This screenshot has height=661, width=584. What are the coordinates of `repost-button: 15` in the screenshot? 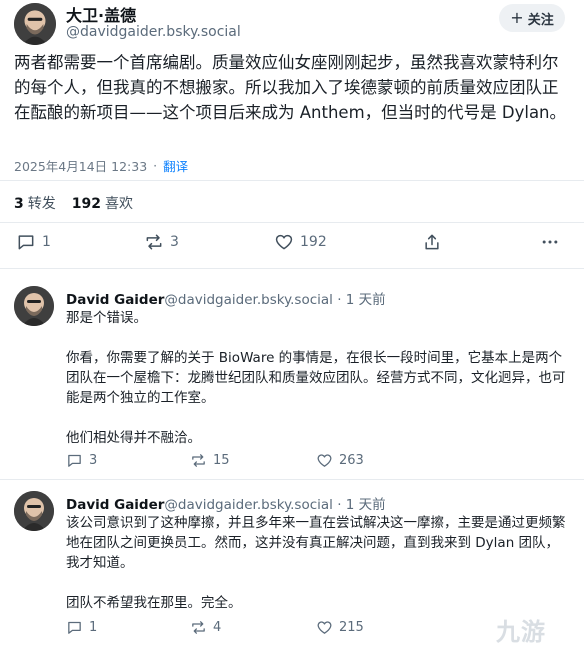 It's located at (210, 460).